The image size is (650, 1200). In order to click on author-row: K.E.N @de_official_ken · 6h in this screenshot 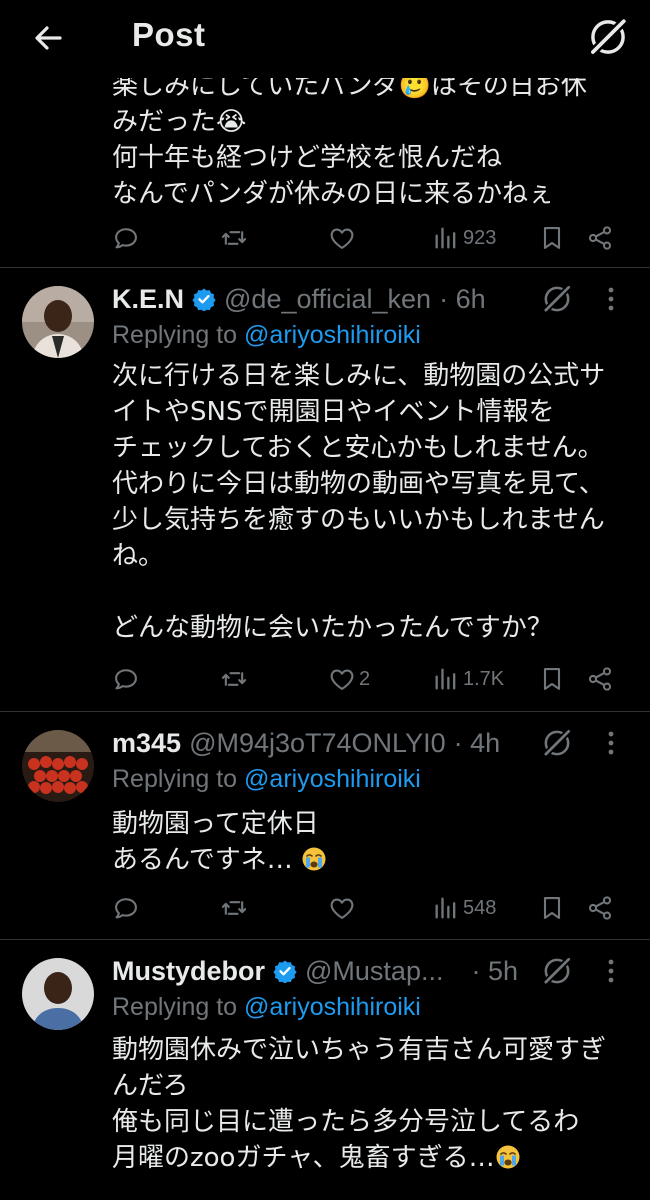, I will do `click(299, 299)`.